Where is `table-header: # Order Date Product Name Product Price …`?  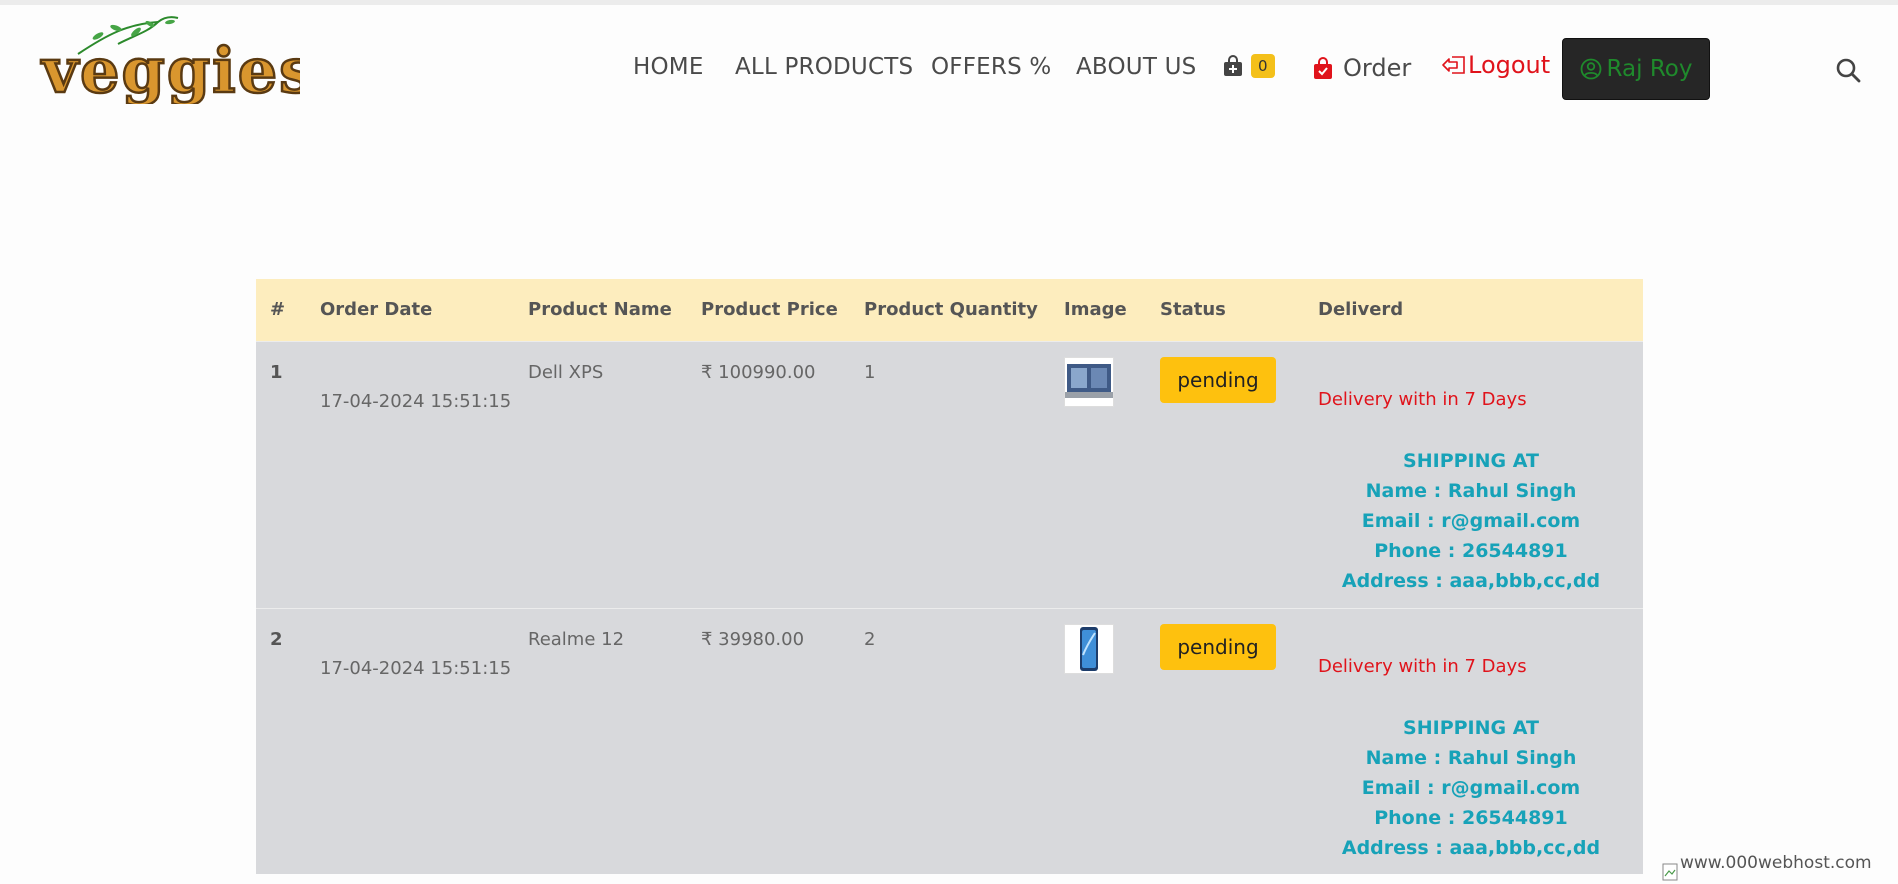 table-header: # Order Date Product Name Product Price … is located at coordinates (949, 310).